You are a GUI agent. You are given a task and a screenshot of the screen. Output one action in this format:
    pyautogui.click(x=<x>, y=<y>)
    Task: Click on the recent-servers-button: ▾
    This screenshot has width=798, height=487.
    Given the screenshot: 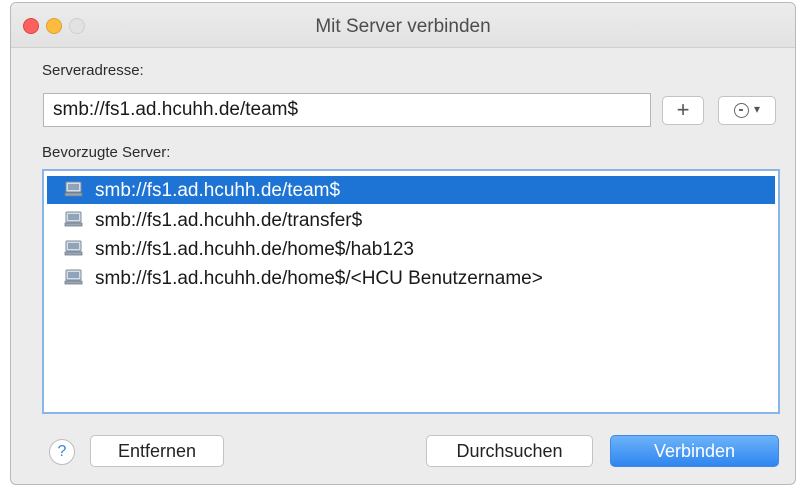 What is the action you would take?
    pyautogui.click(x=747, y=110)
    